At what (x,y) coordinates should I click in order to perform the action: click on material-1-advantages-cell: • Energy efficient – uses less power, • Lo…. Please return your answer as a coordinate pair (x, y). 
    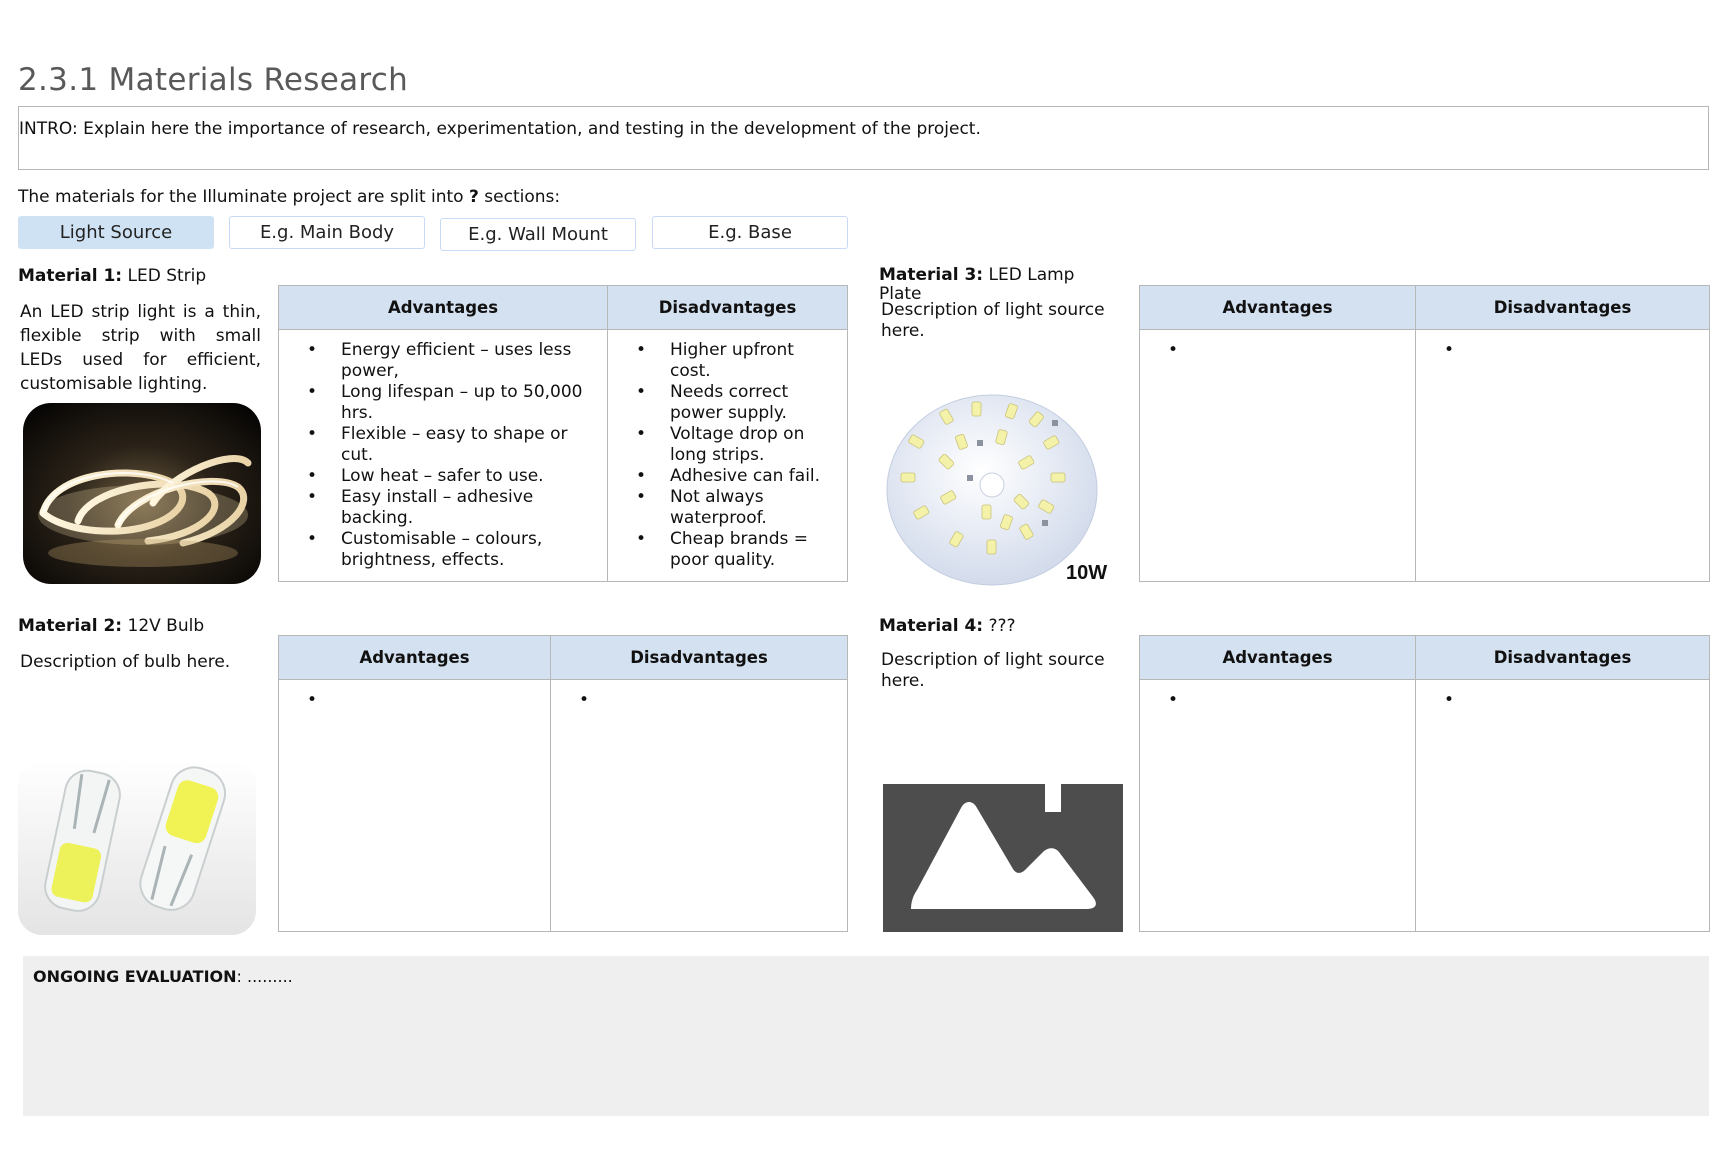
    Looking at the image, I should click on (443, 455).